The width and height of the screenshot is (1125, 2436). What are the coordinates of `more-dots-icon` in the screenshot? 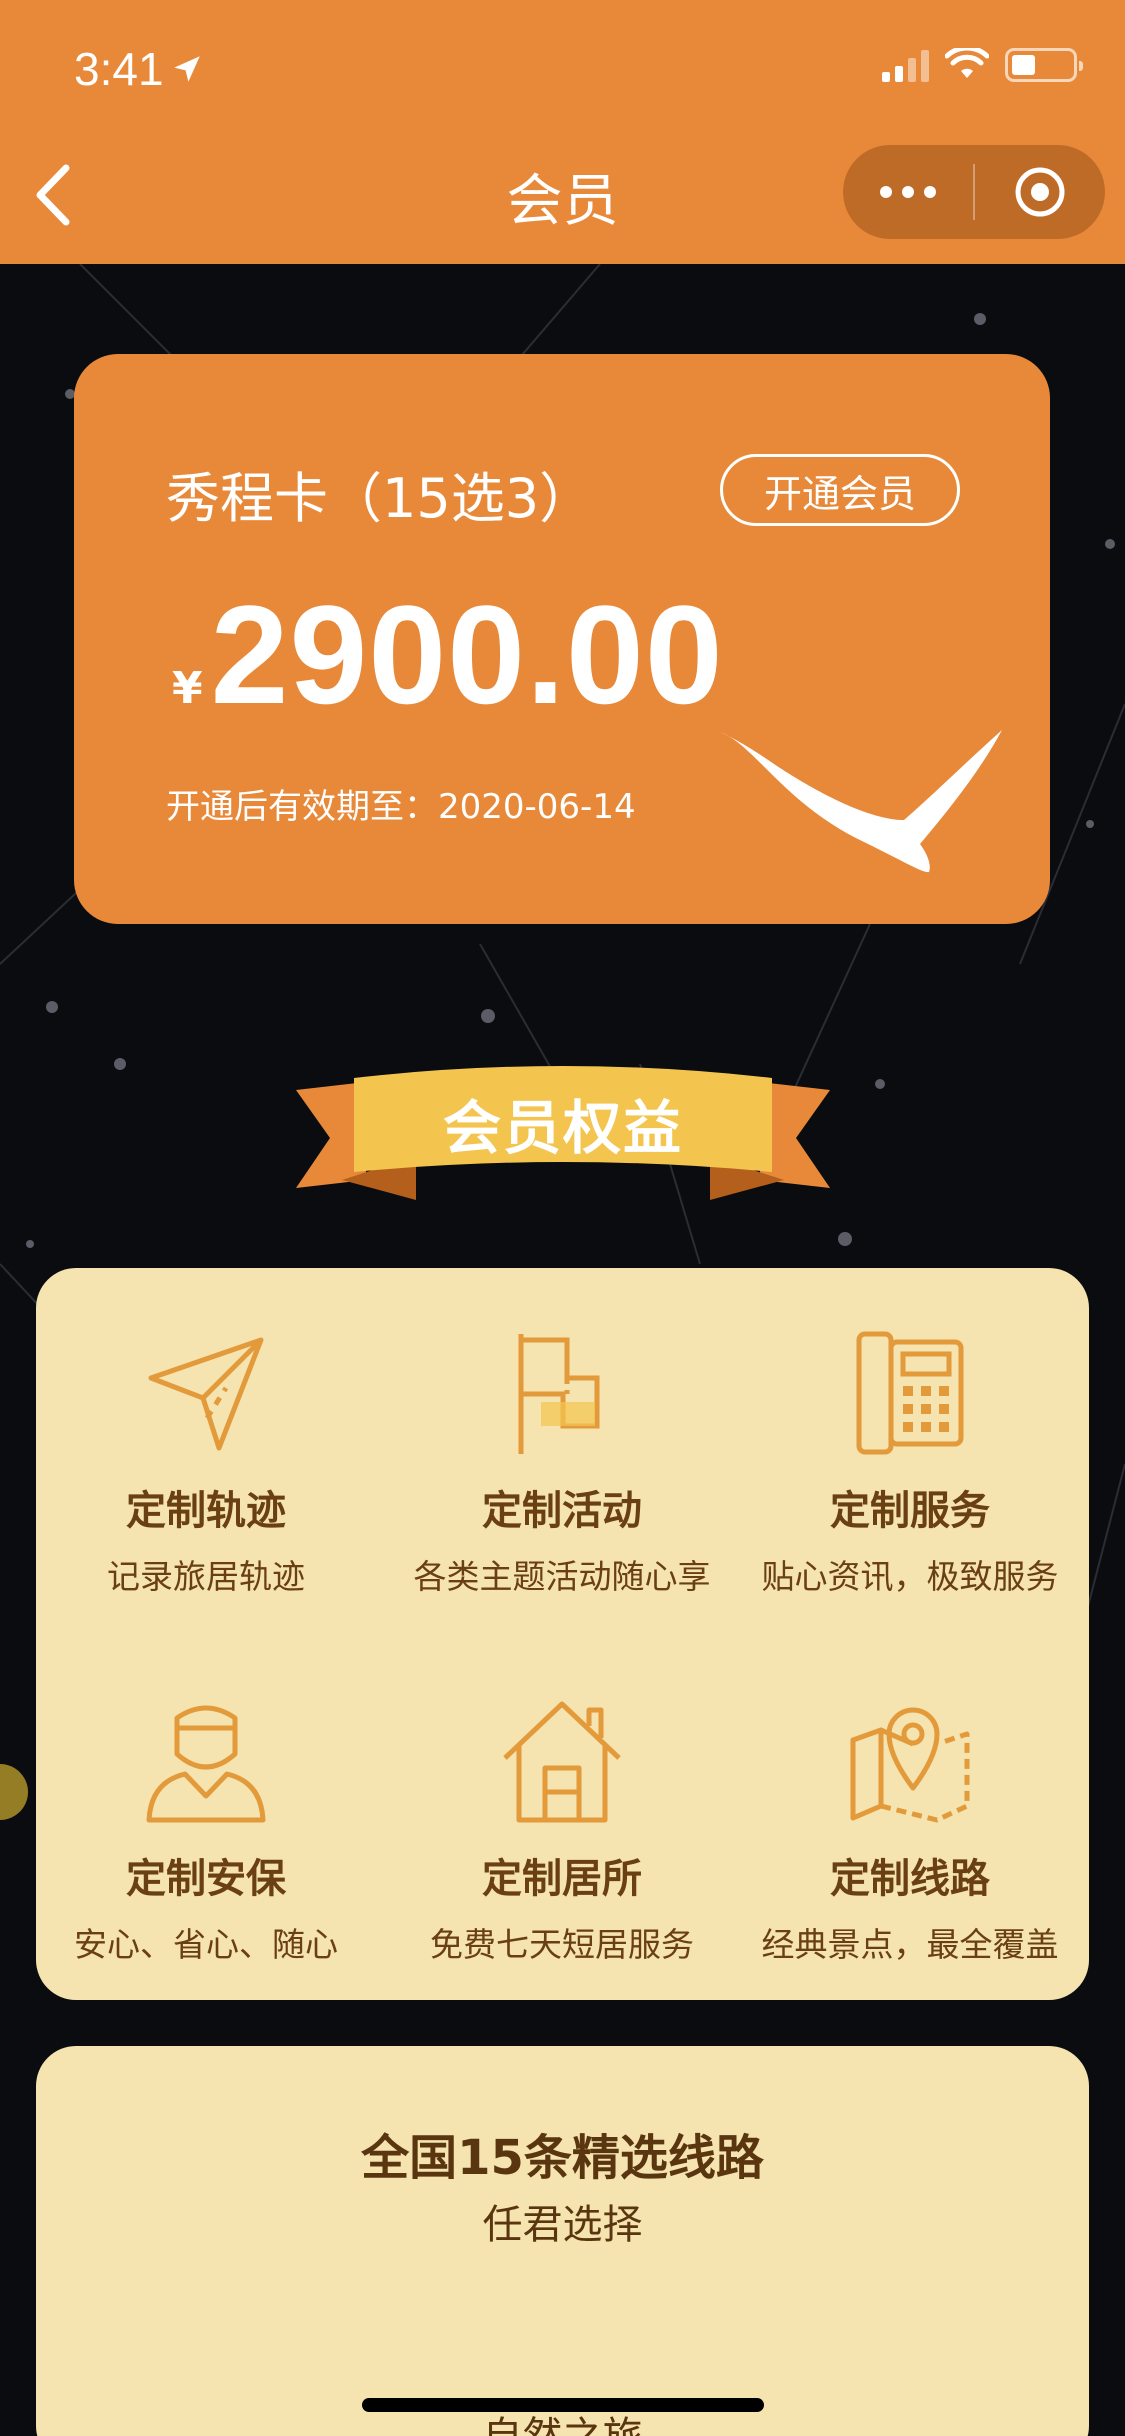 It's located at (908, 192).